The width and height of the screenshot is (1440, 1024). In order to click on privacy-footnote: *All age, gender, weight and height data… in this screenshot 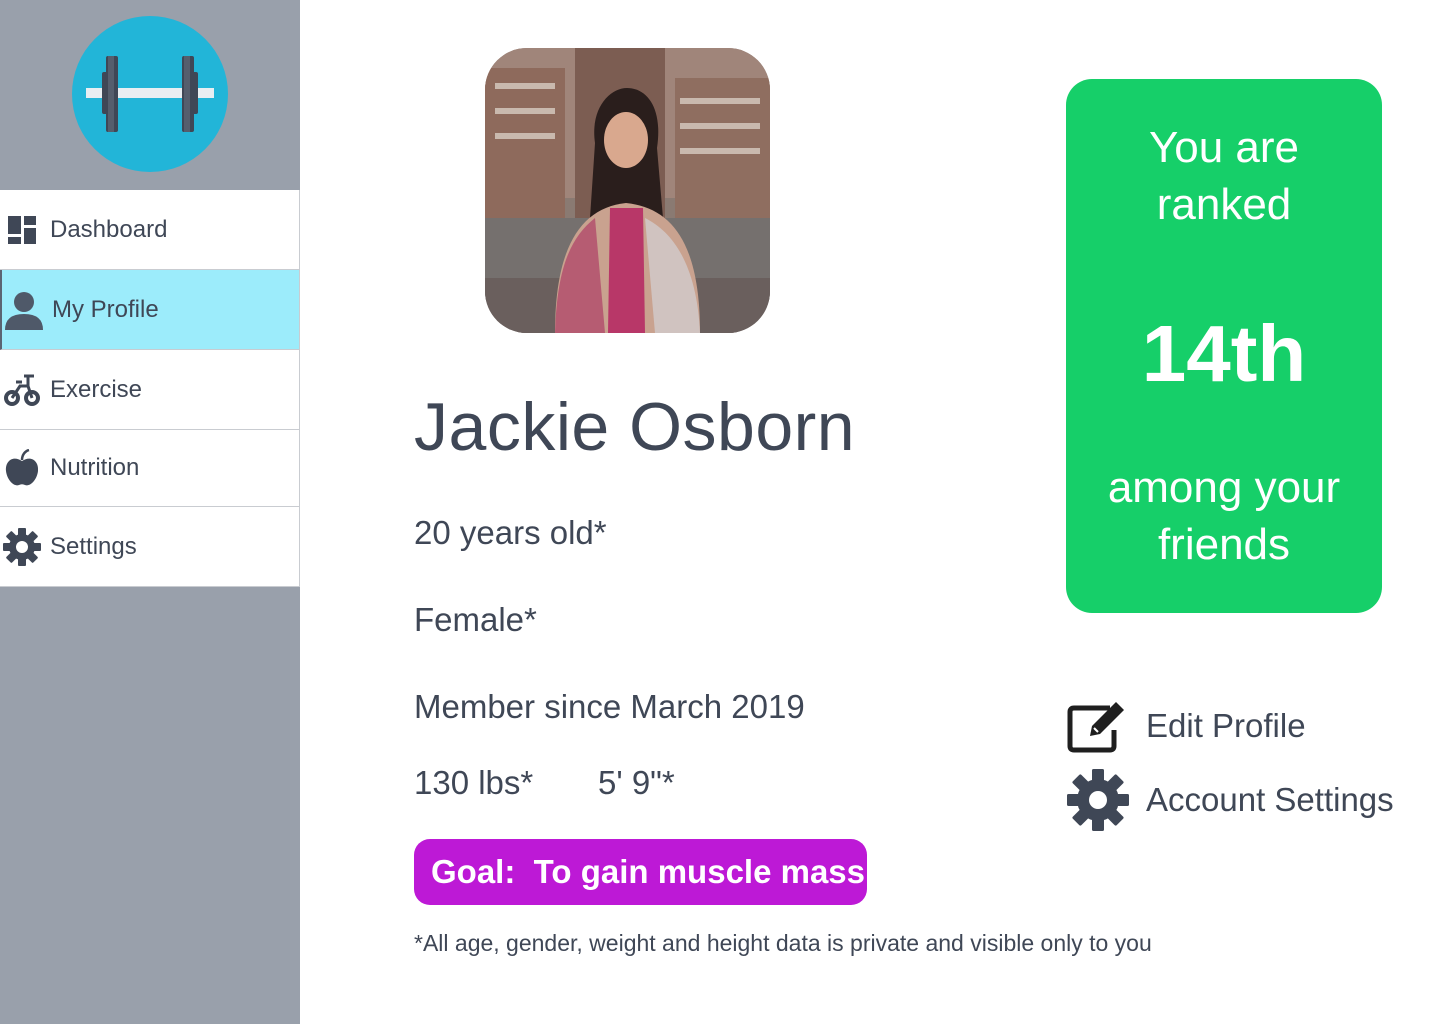, I will do `click(783, 943)`.